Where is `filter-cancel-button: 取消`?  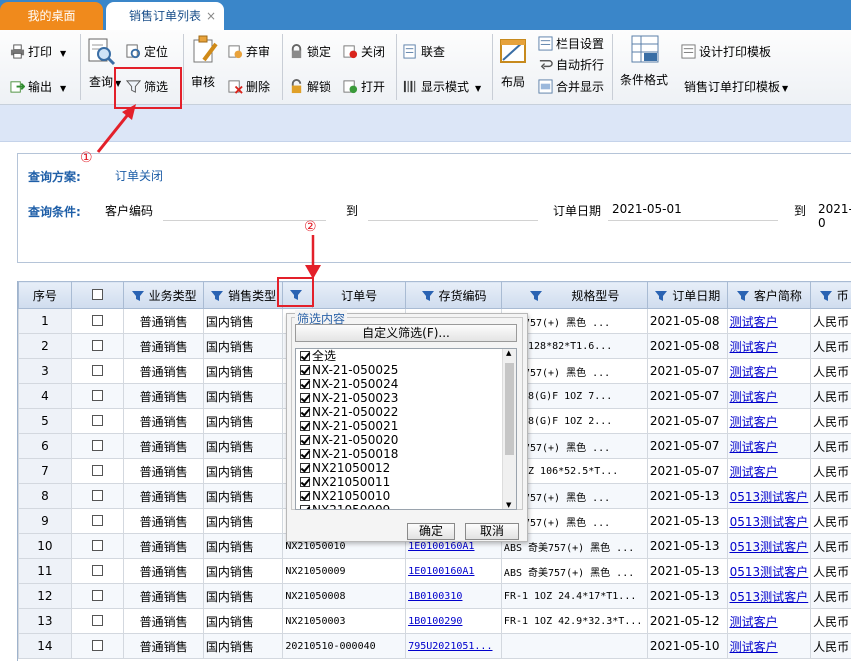
filter-cancel-button: 取消 is located at coordinates (492, 531).